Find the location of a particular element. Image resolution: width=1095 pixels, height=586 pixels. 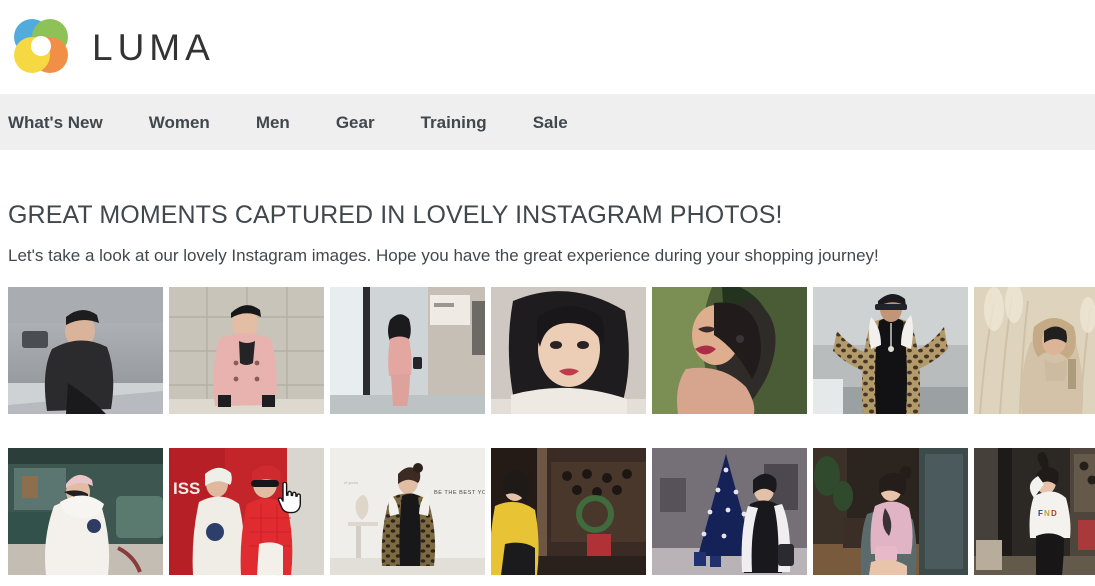

photo-tile: ISS is located at coordinates (246, 511).